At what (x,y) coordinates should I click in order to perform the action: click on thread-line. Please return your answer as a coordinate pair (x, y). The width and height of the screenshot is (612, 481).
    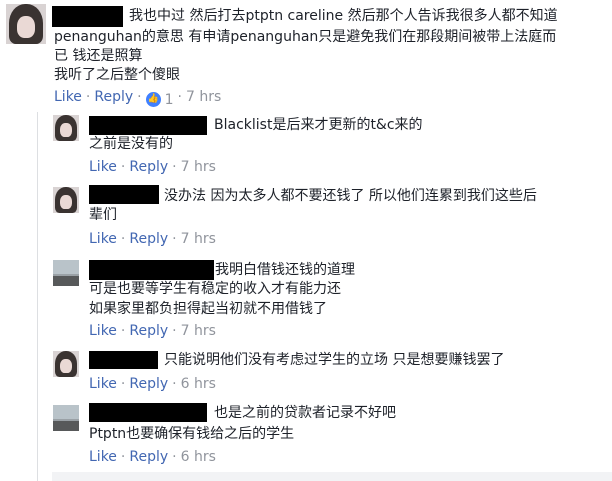
    Looking at the image, I should click on (37, 296).